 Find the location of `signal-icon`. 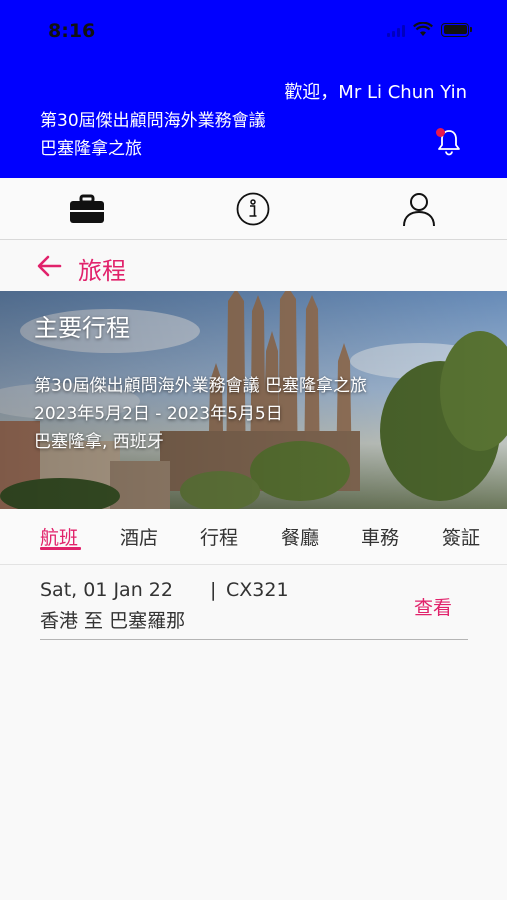

signal-icon is located at coordinates (396, 30).